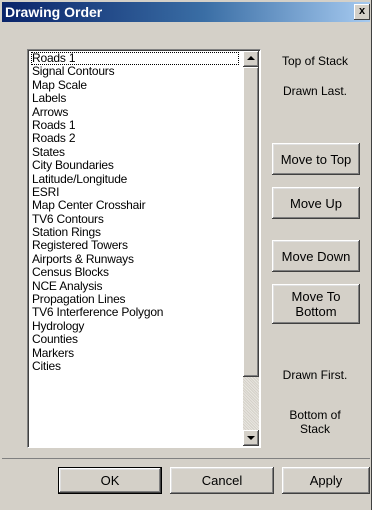 The width and height of the screenshot is (378, 510). Describe the element at coordinates (135, 272) in the screenshot. I see `list-item: Census Blocks` at that location.